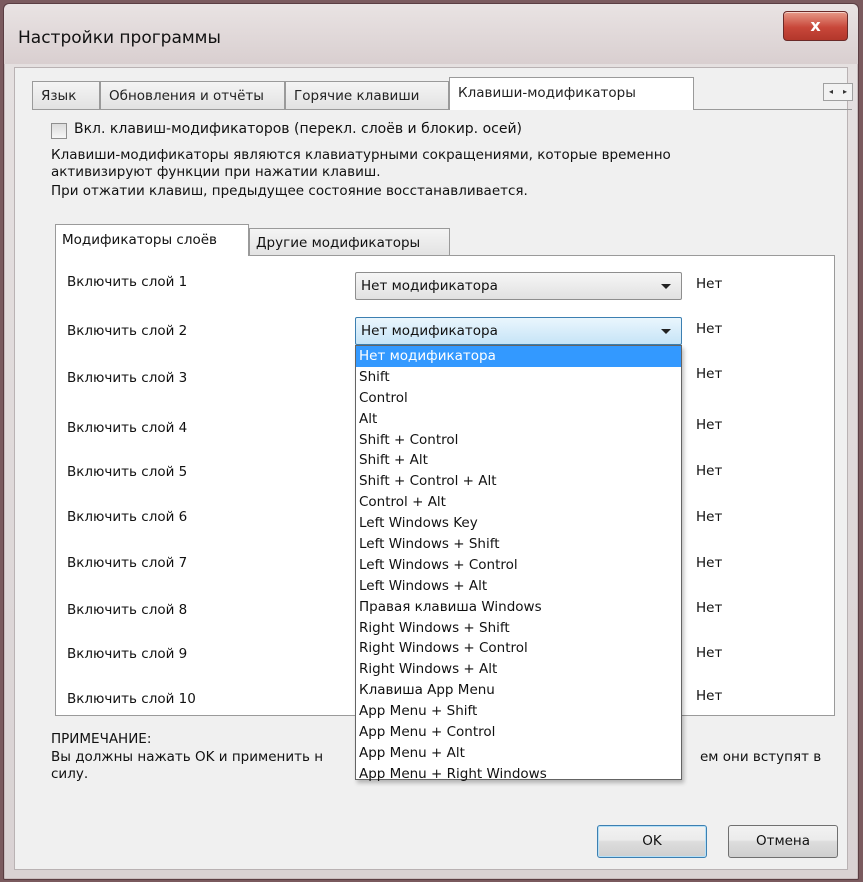 This screenshot has width=863, height=882. I want to click on close-icon: x, so click(815, 25).